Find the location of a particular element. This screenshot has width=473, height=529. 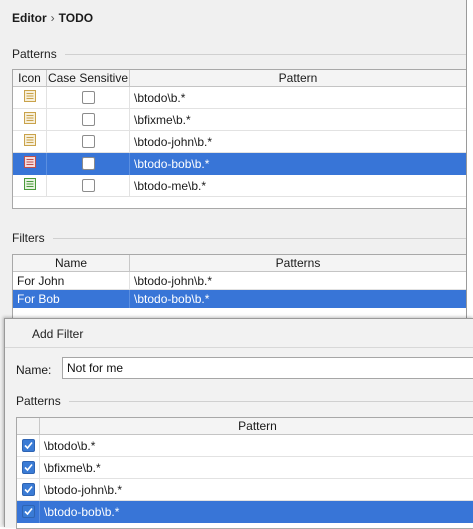

dialog-title-divider is located at coordinates (239, 347).